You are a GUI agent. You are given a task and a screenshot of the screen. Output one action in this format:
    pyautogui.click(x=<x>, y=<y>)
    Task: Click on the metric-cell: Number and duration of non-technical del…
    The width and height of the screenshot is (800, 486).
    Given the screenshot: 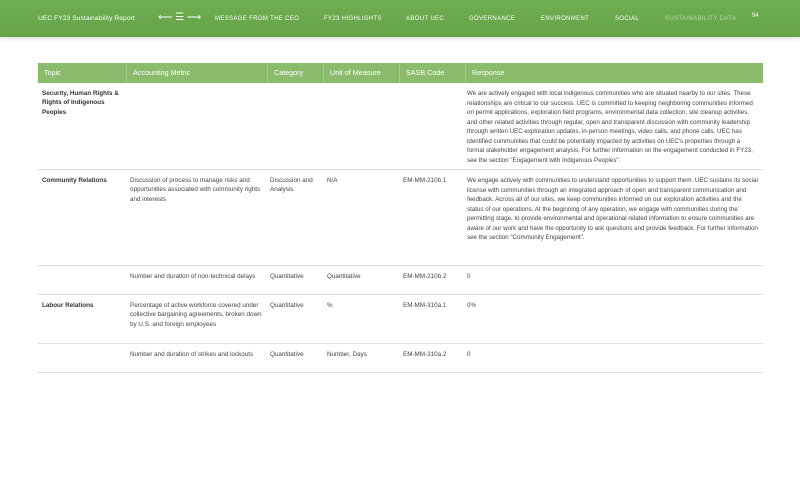 What is the action you would take?
    pyautogui.click(x=193, y=276)
    